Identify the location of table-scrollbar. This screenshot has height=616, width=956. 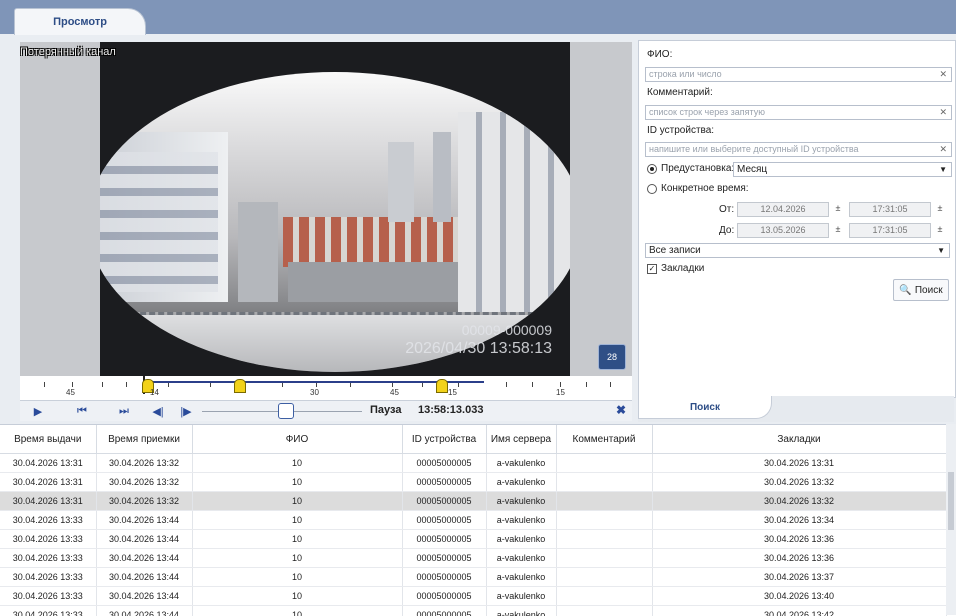
(951, 519).